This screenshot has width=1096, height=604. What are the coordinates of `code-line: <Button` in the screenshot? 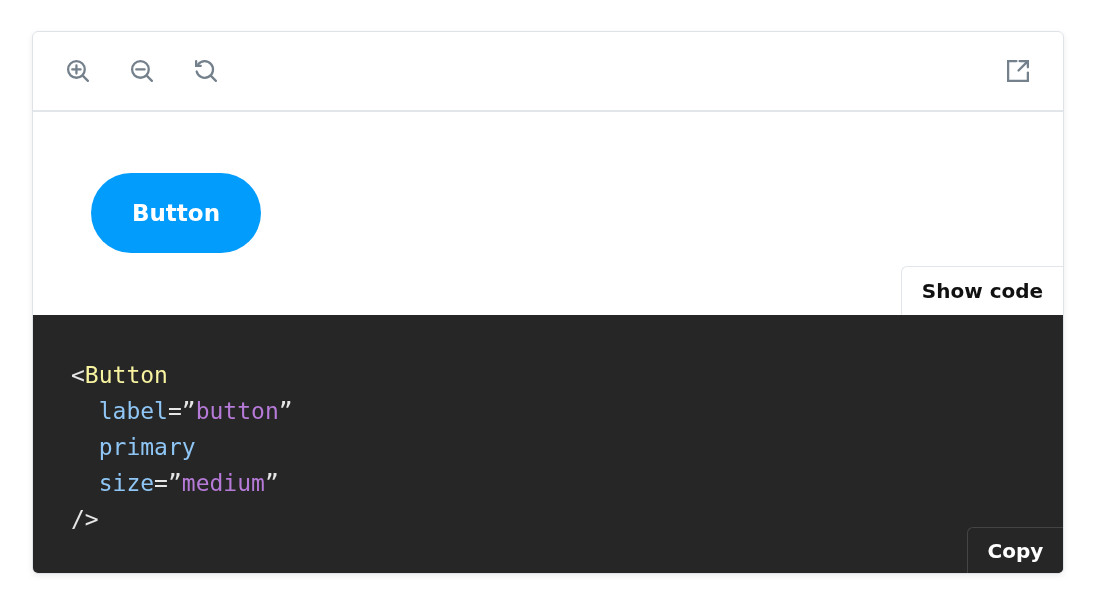 It's located at (119, 375).